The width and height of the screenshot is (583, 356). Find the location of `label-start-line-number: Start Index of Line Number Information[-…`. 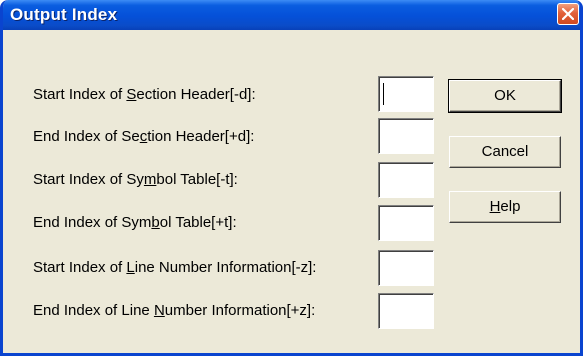

label-start-line-number: Start Index of Line Number Information[-… is located at coordinates (174, 268).